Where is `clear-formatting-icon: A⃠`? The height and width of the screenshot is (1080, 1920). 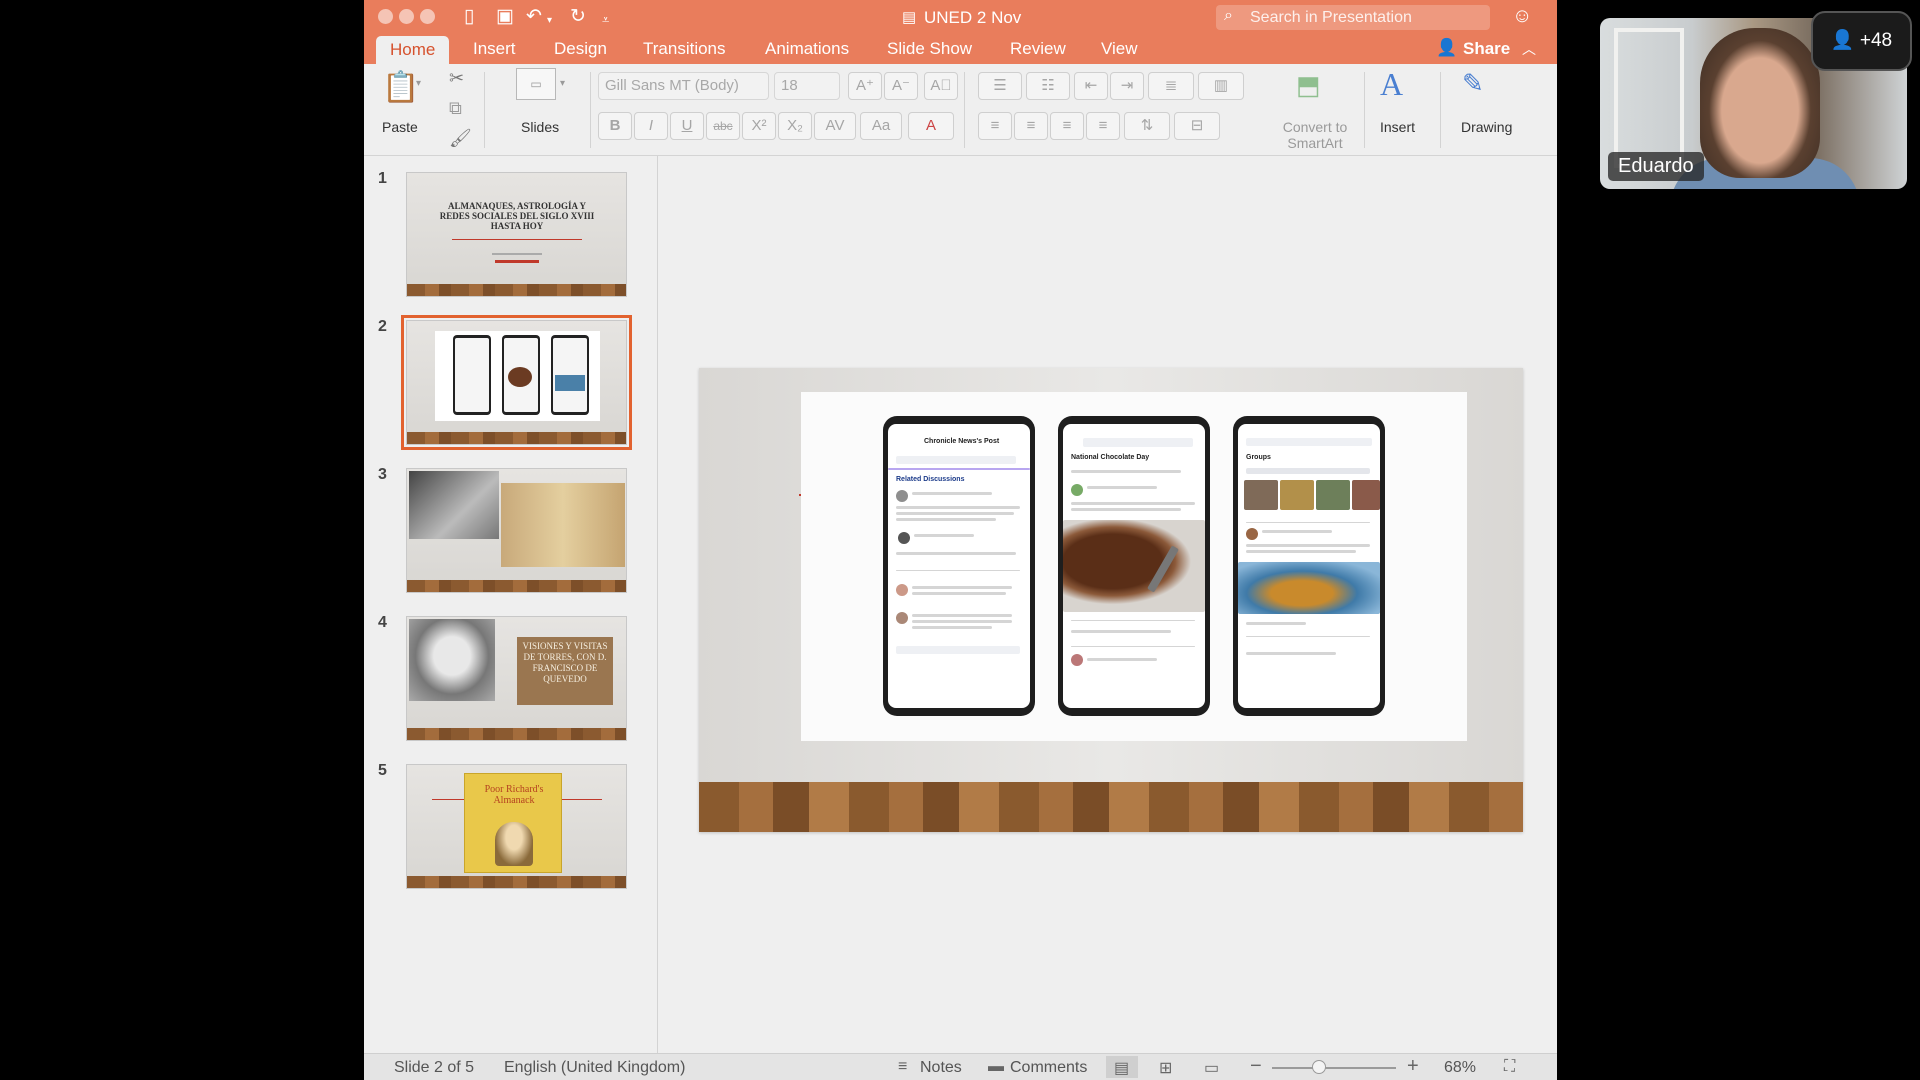 clear-formatting-icon: A⃠ is located at coordinates (941, 86).